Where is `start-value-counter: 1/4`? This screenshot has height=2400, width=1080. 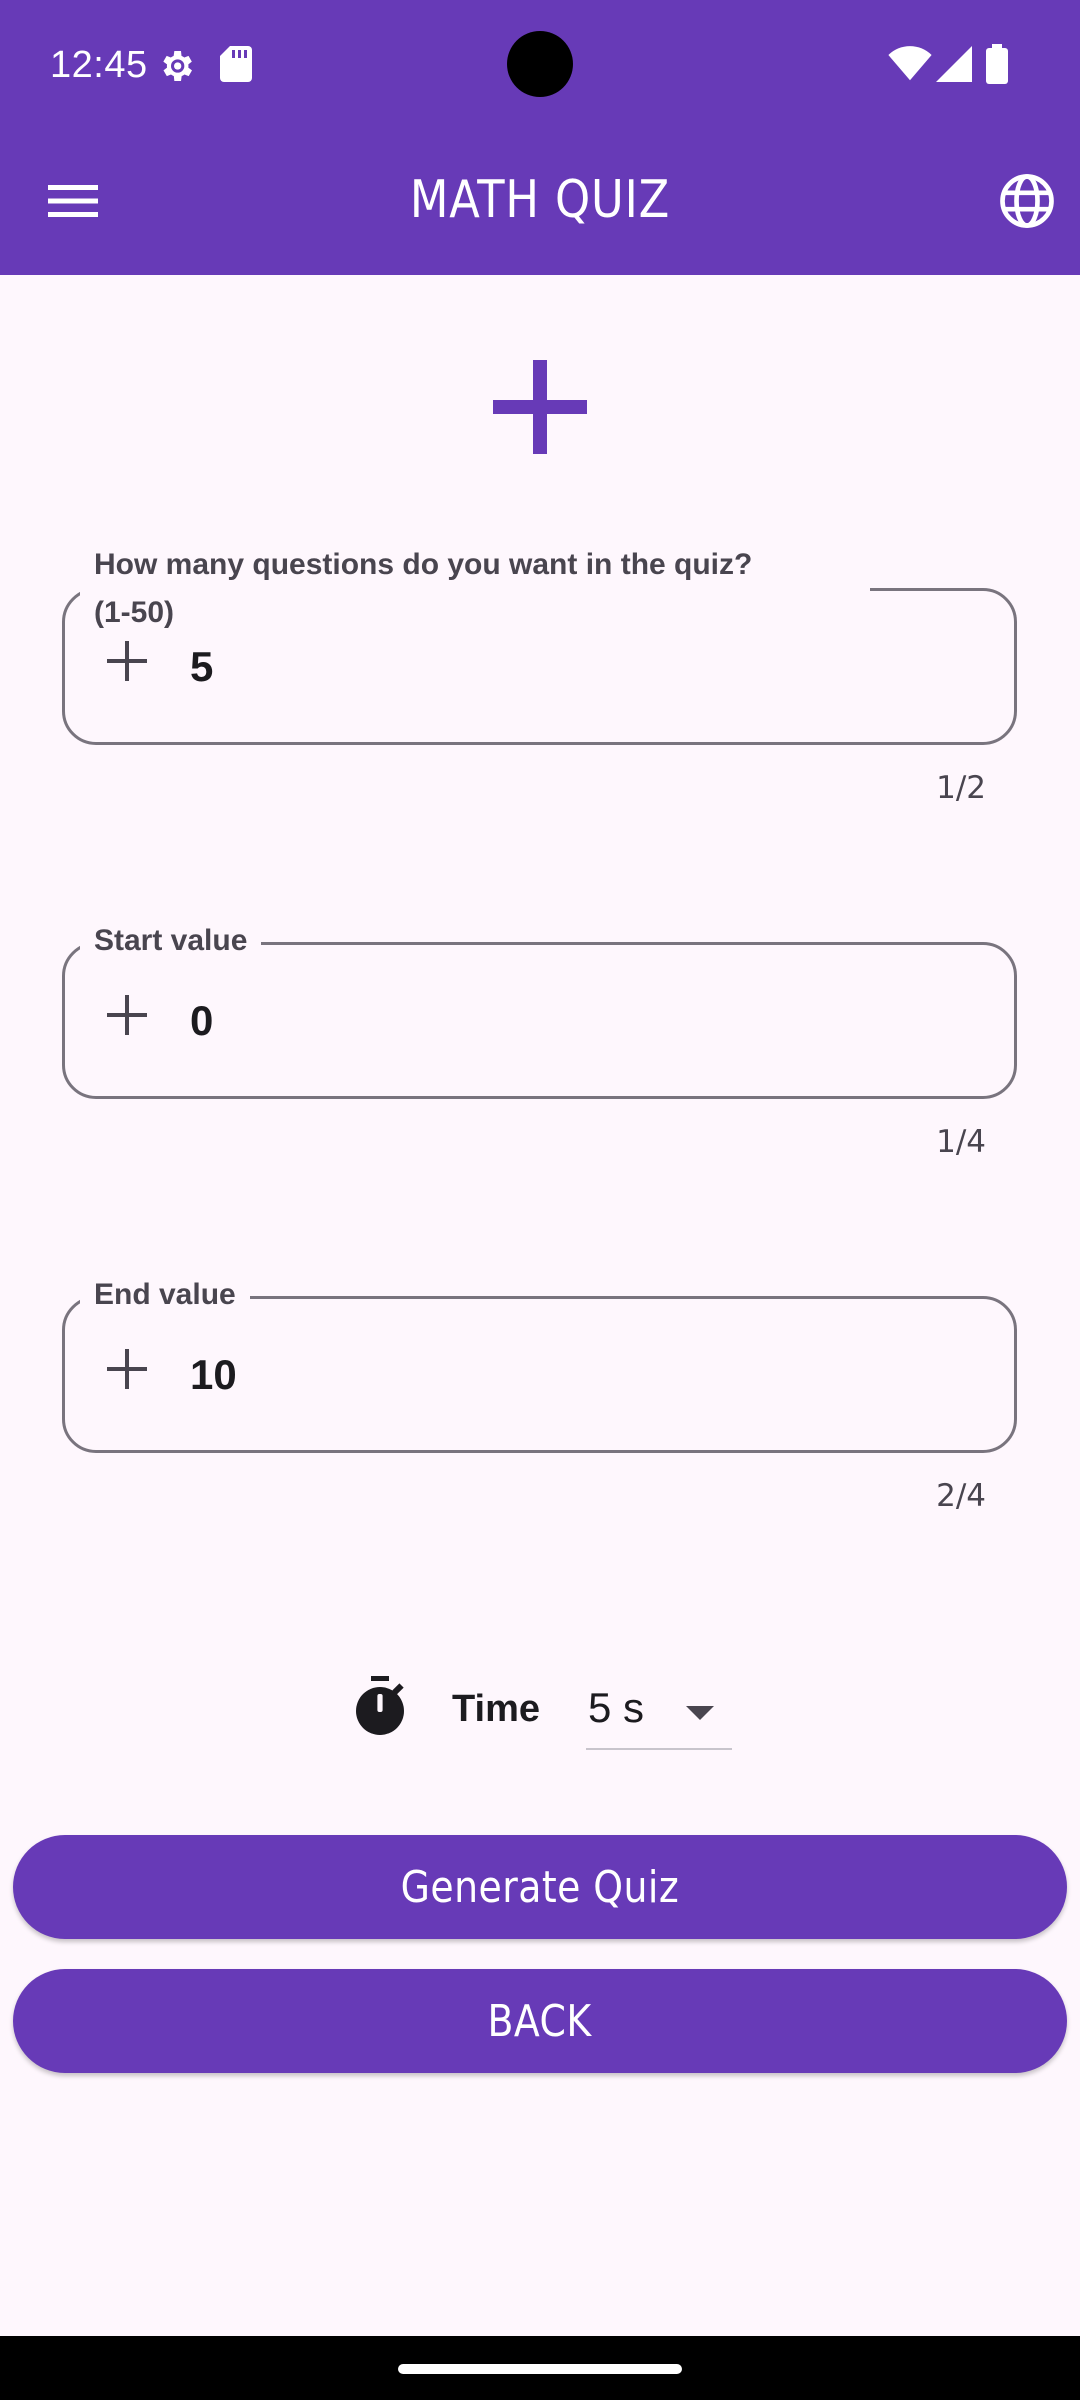 start-value-counter: 1/4 is located at coordinates (961, 1142).